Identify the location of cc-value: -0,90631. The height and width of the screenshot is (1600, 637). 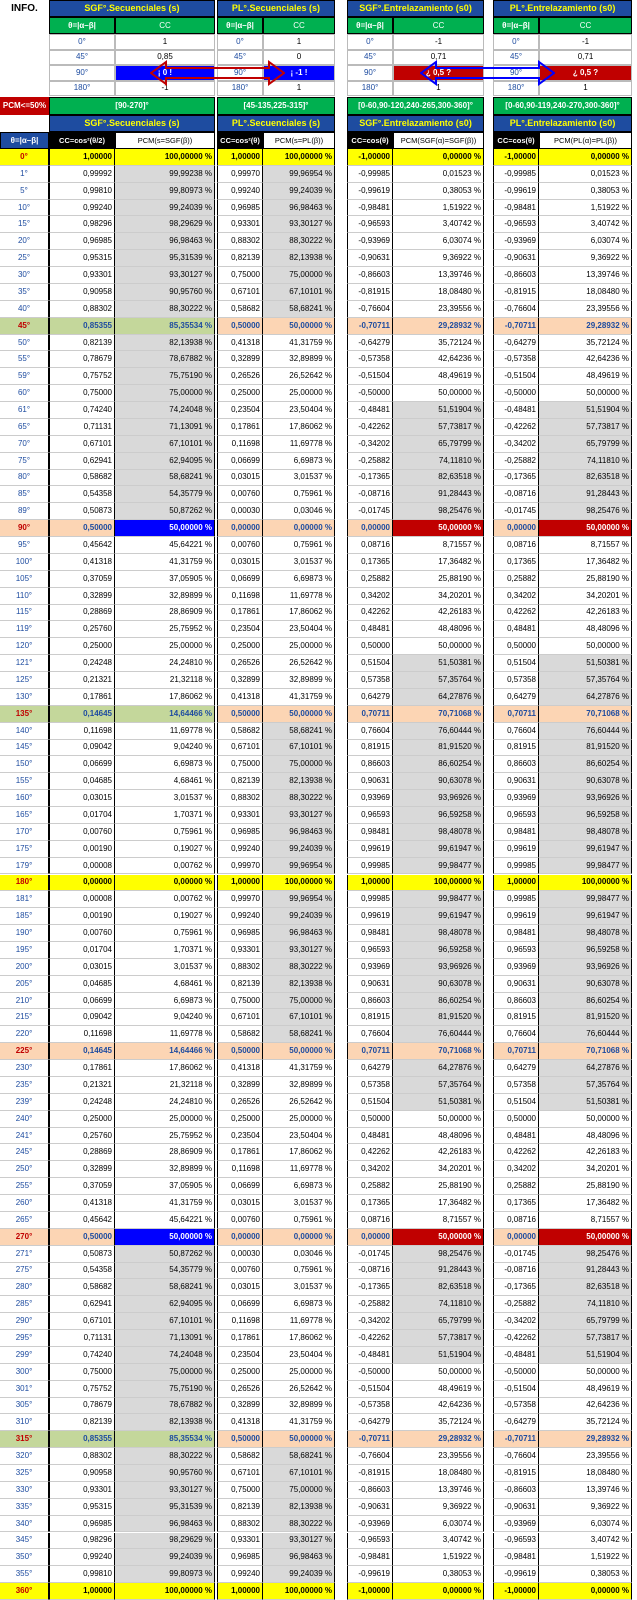
(370, 259).